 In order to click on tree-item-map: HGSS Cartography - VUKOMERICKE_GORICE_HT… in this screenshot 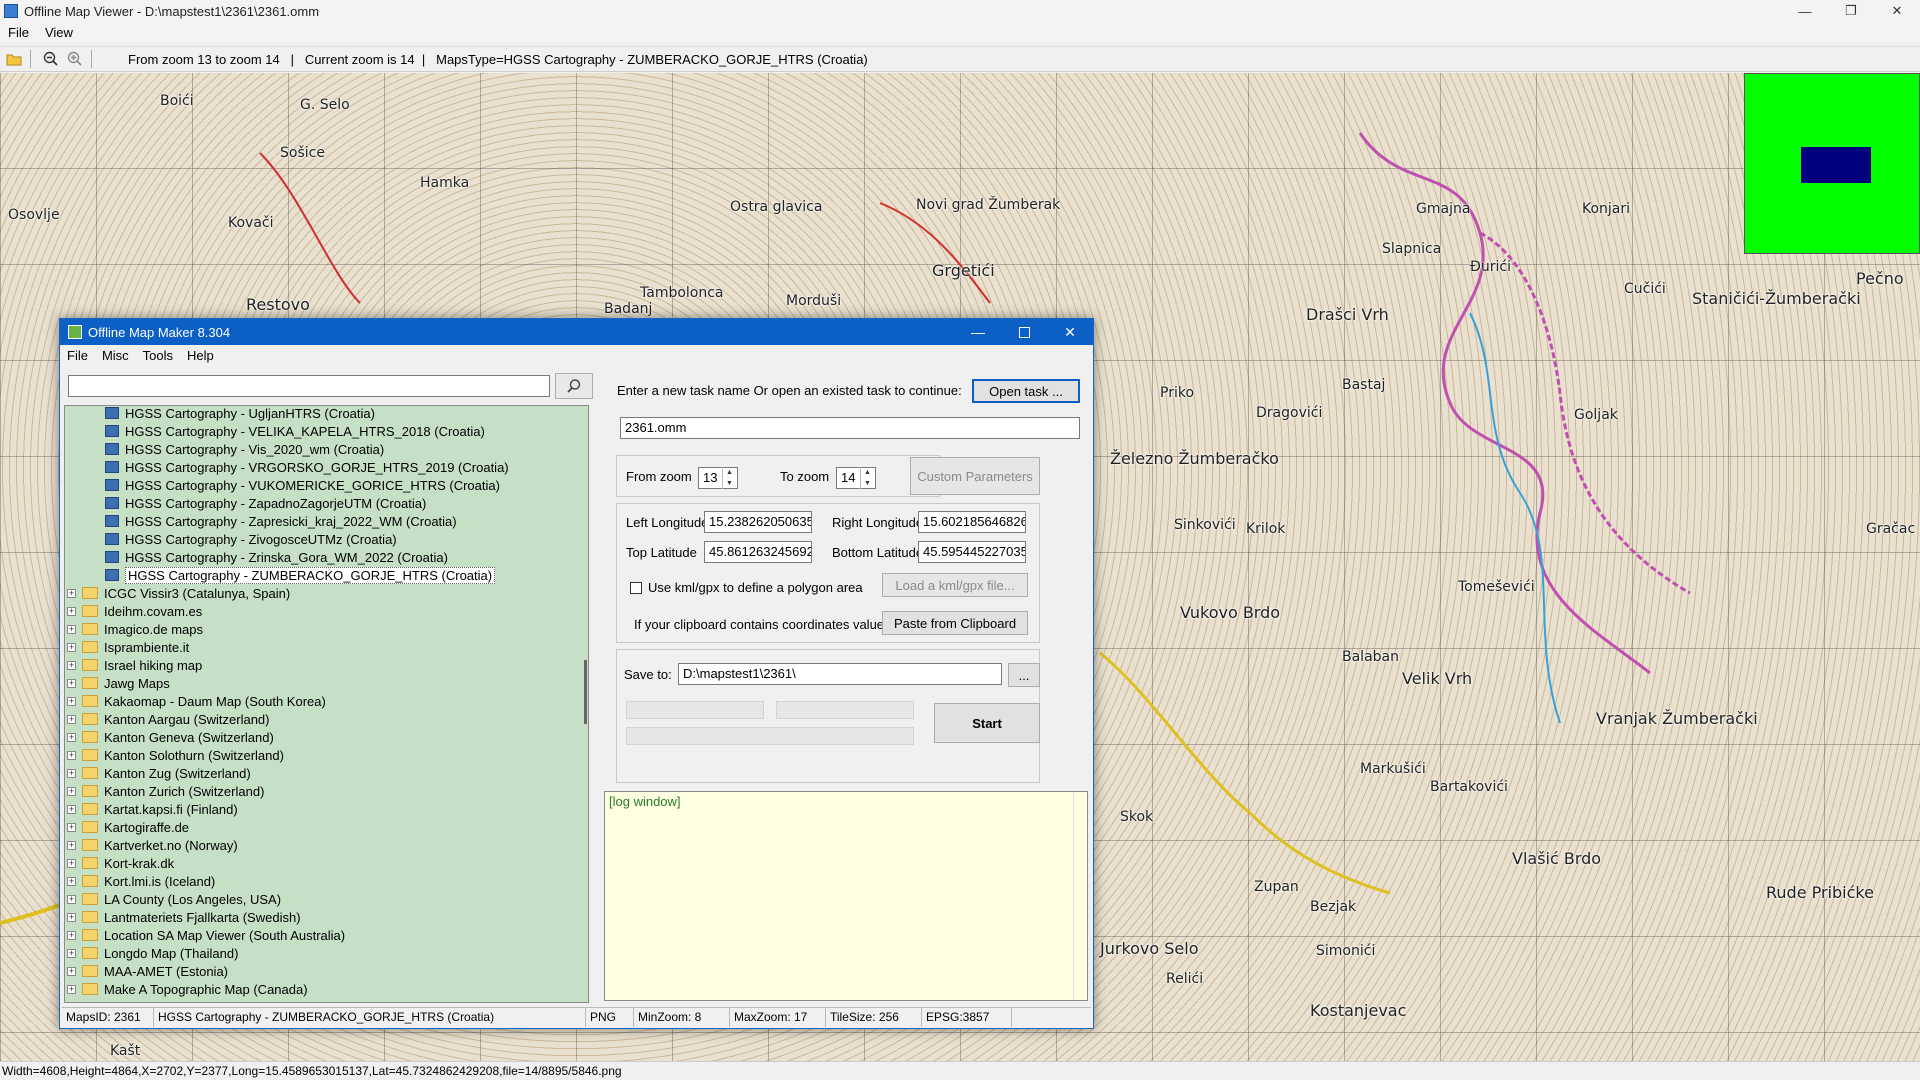, I will do `click(326, 485)`.